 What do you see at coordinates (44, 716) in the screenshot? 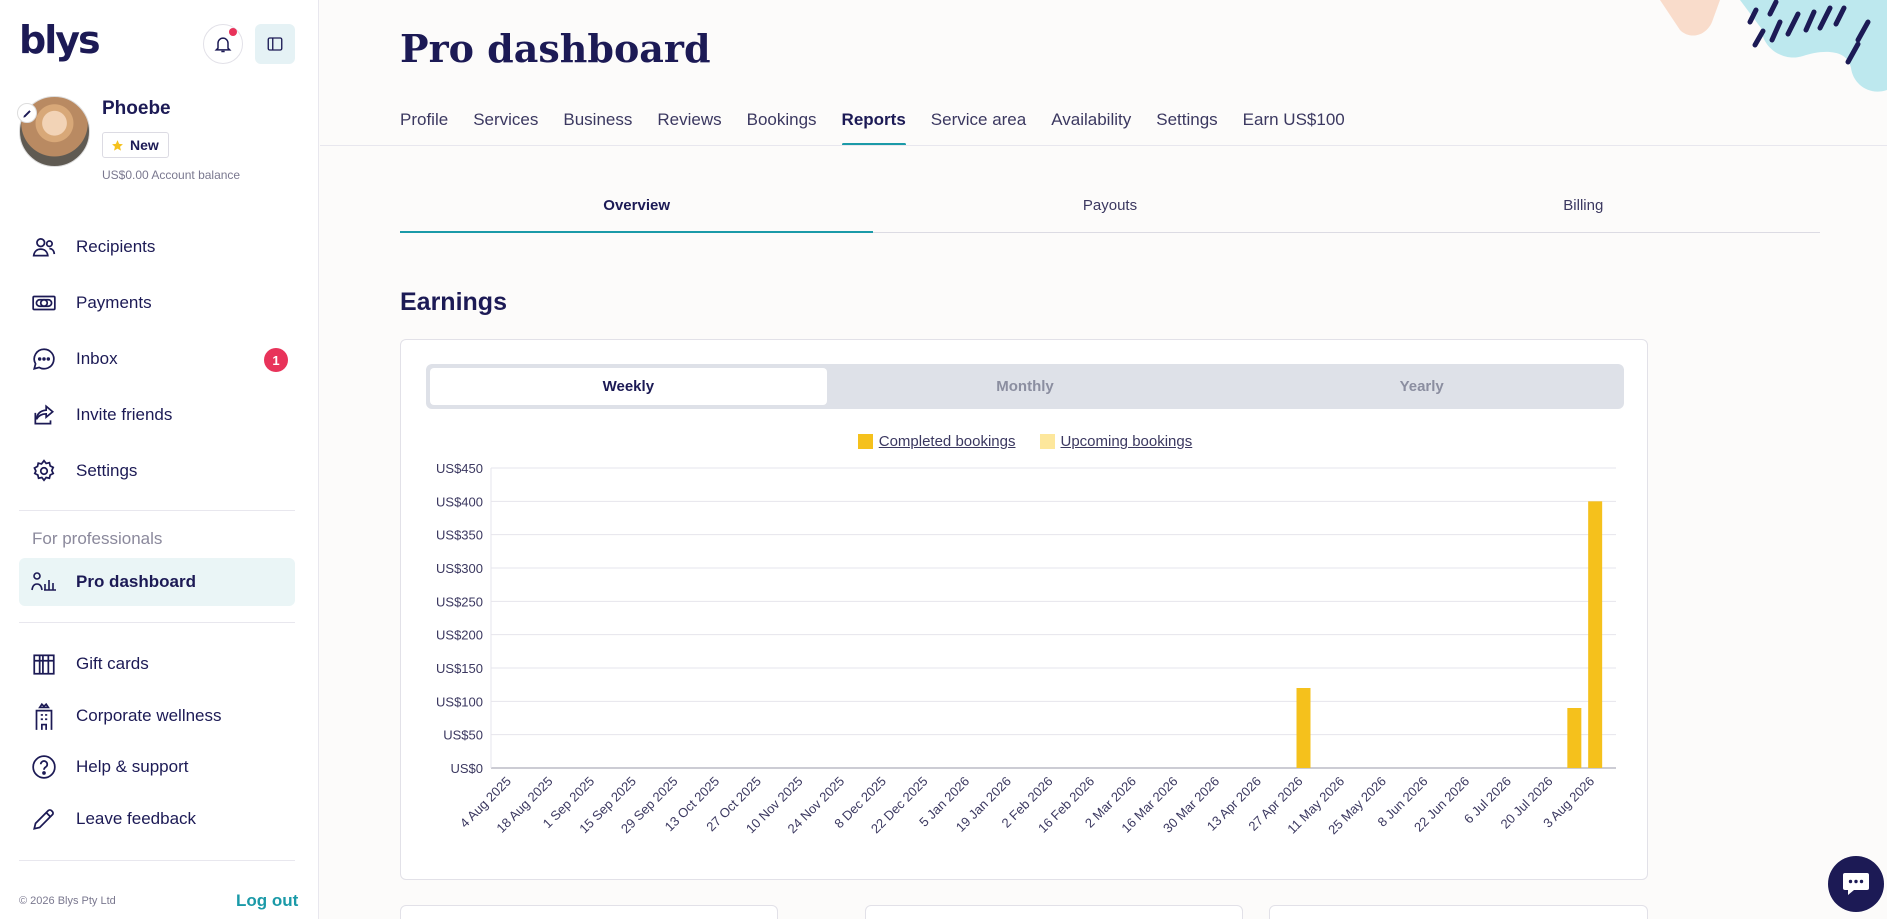
I see `building-icon` at bounding box center [44, 716].